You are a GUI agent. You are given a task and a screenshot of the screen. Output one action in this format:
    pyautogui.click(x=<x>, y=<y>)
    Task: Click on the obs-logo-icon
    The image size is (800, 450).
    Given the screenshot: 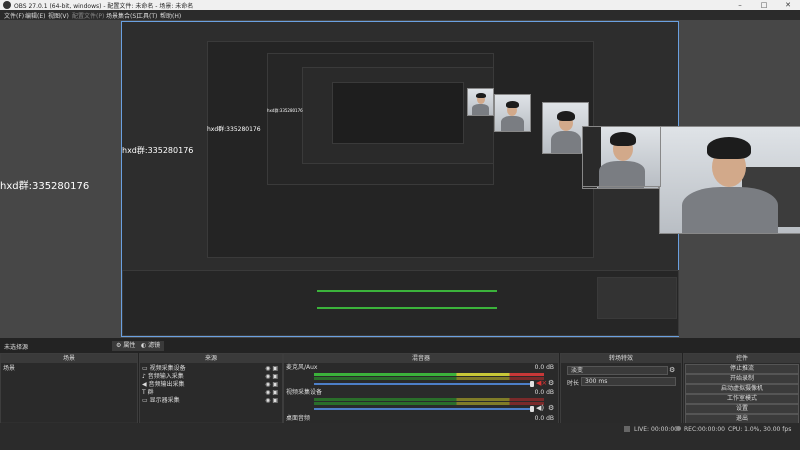 What is the action you would take?
    pyautogui.click(x=7, y=5)
    